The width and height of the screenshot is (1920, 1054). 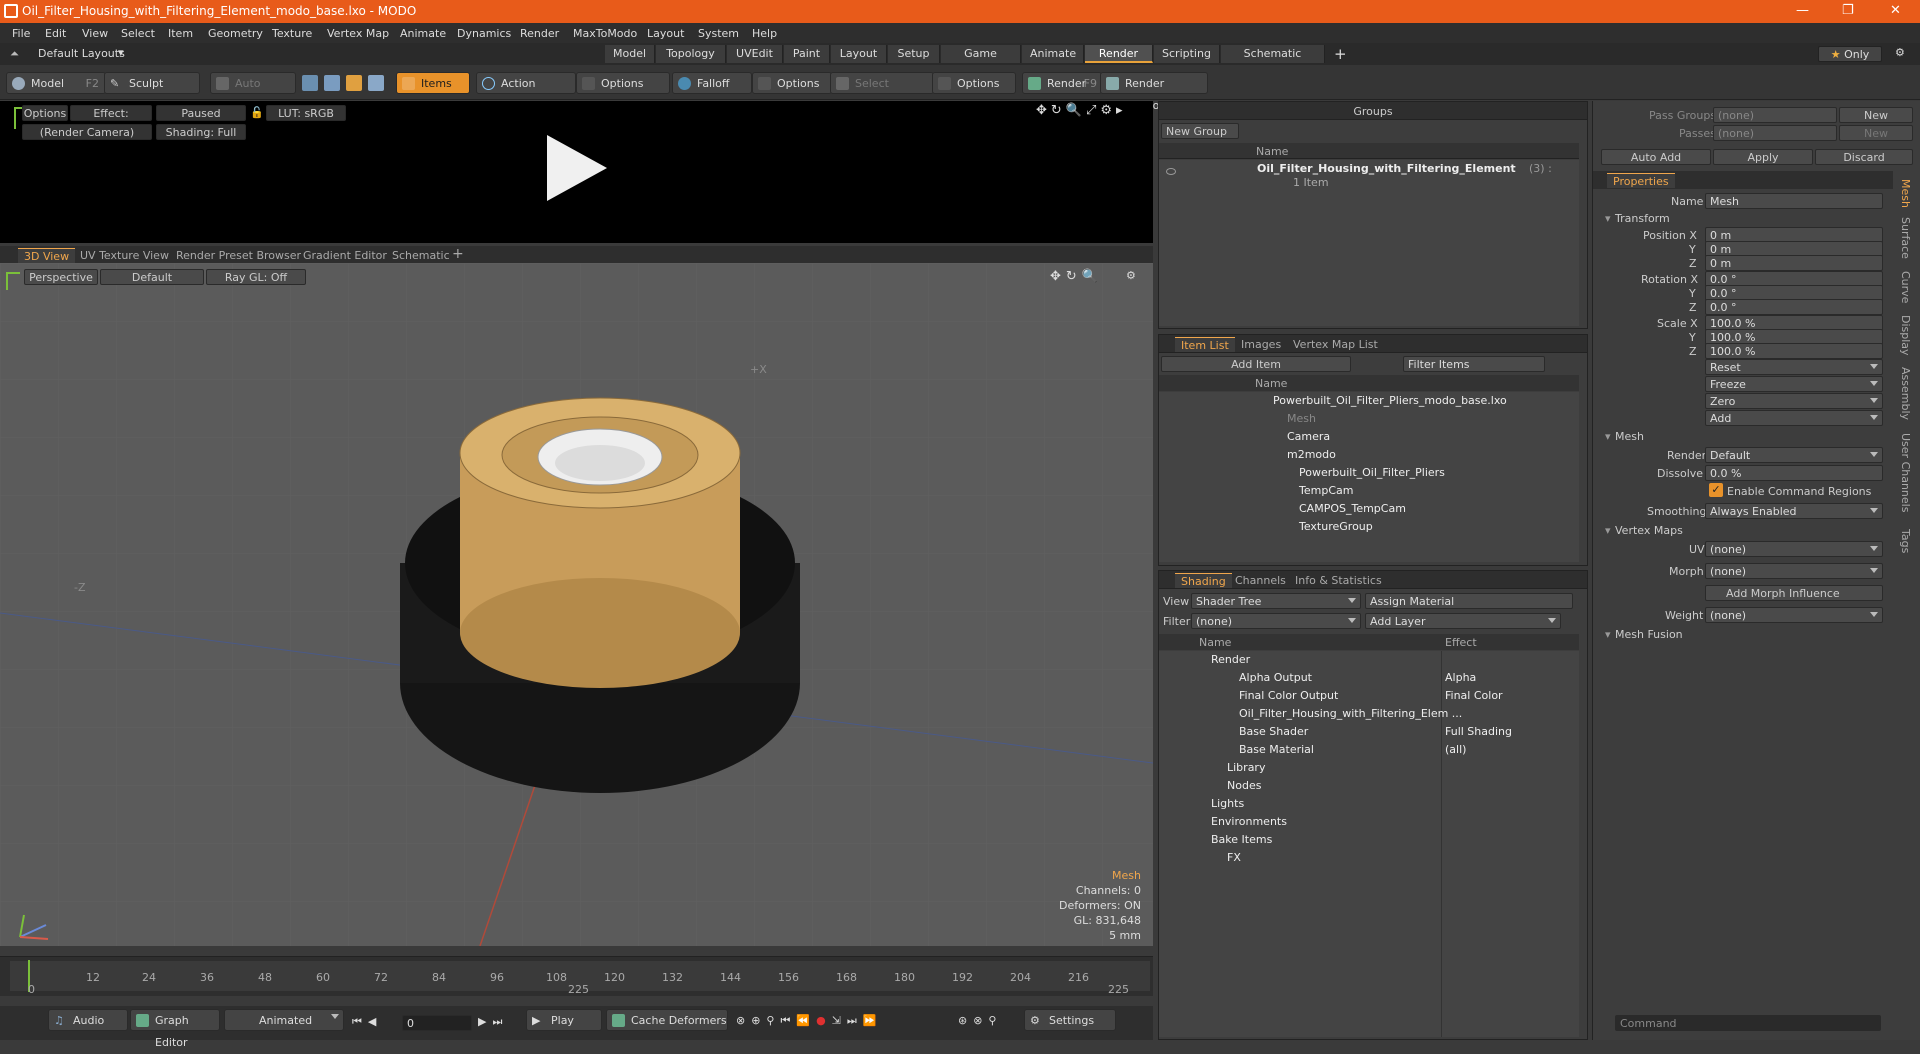 What do you see at coordinates (238, 255) in the screenshot?
I see `tab-render-preset-browser: Render Preset Browser` at bounding box center [238, 255].